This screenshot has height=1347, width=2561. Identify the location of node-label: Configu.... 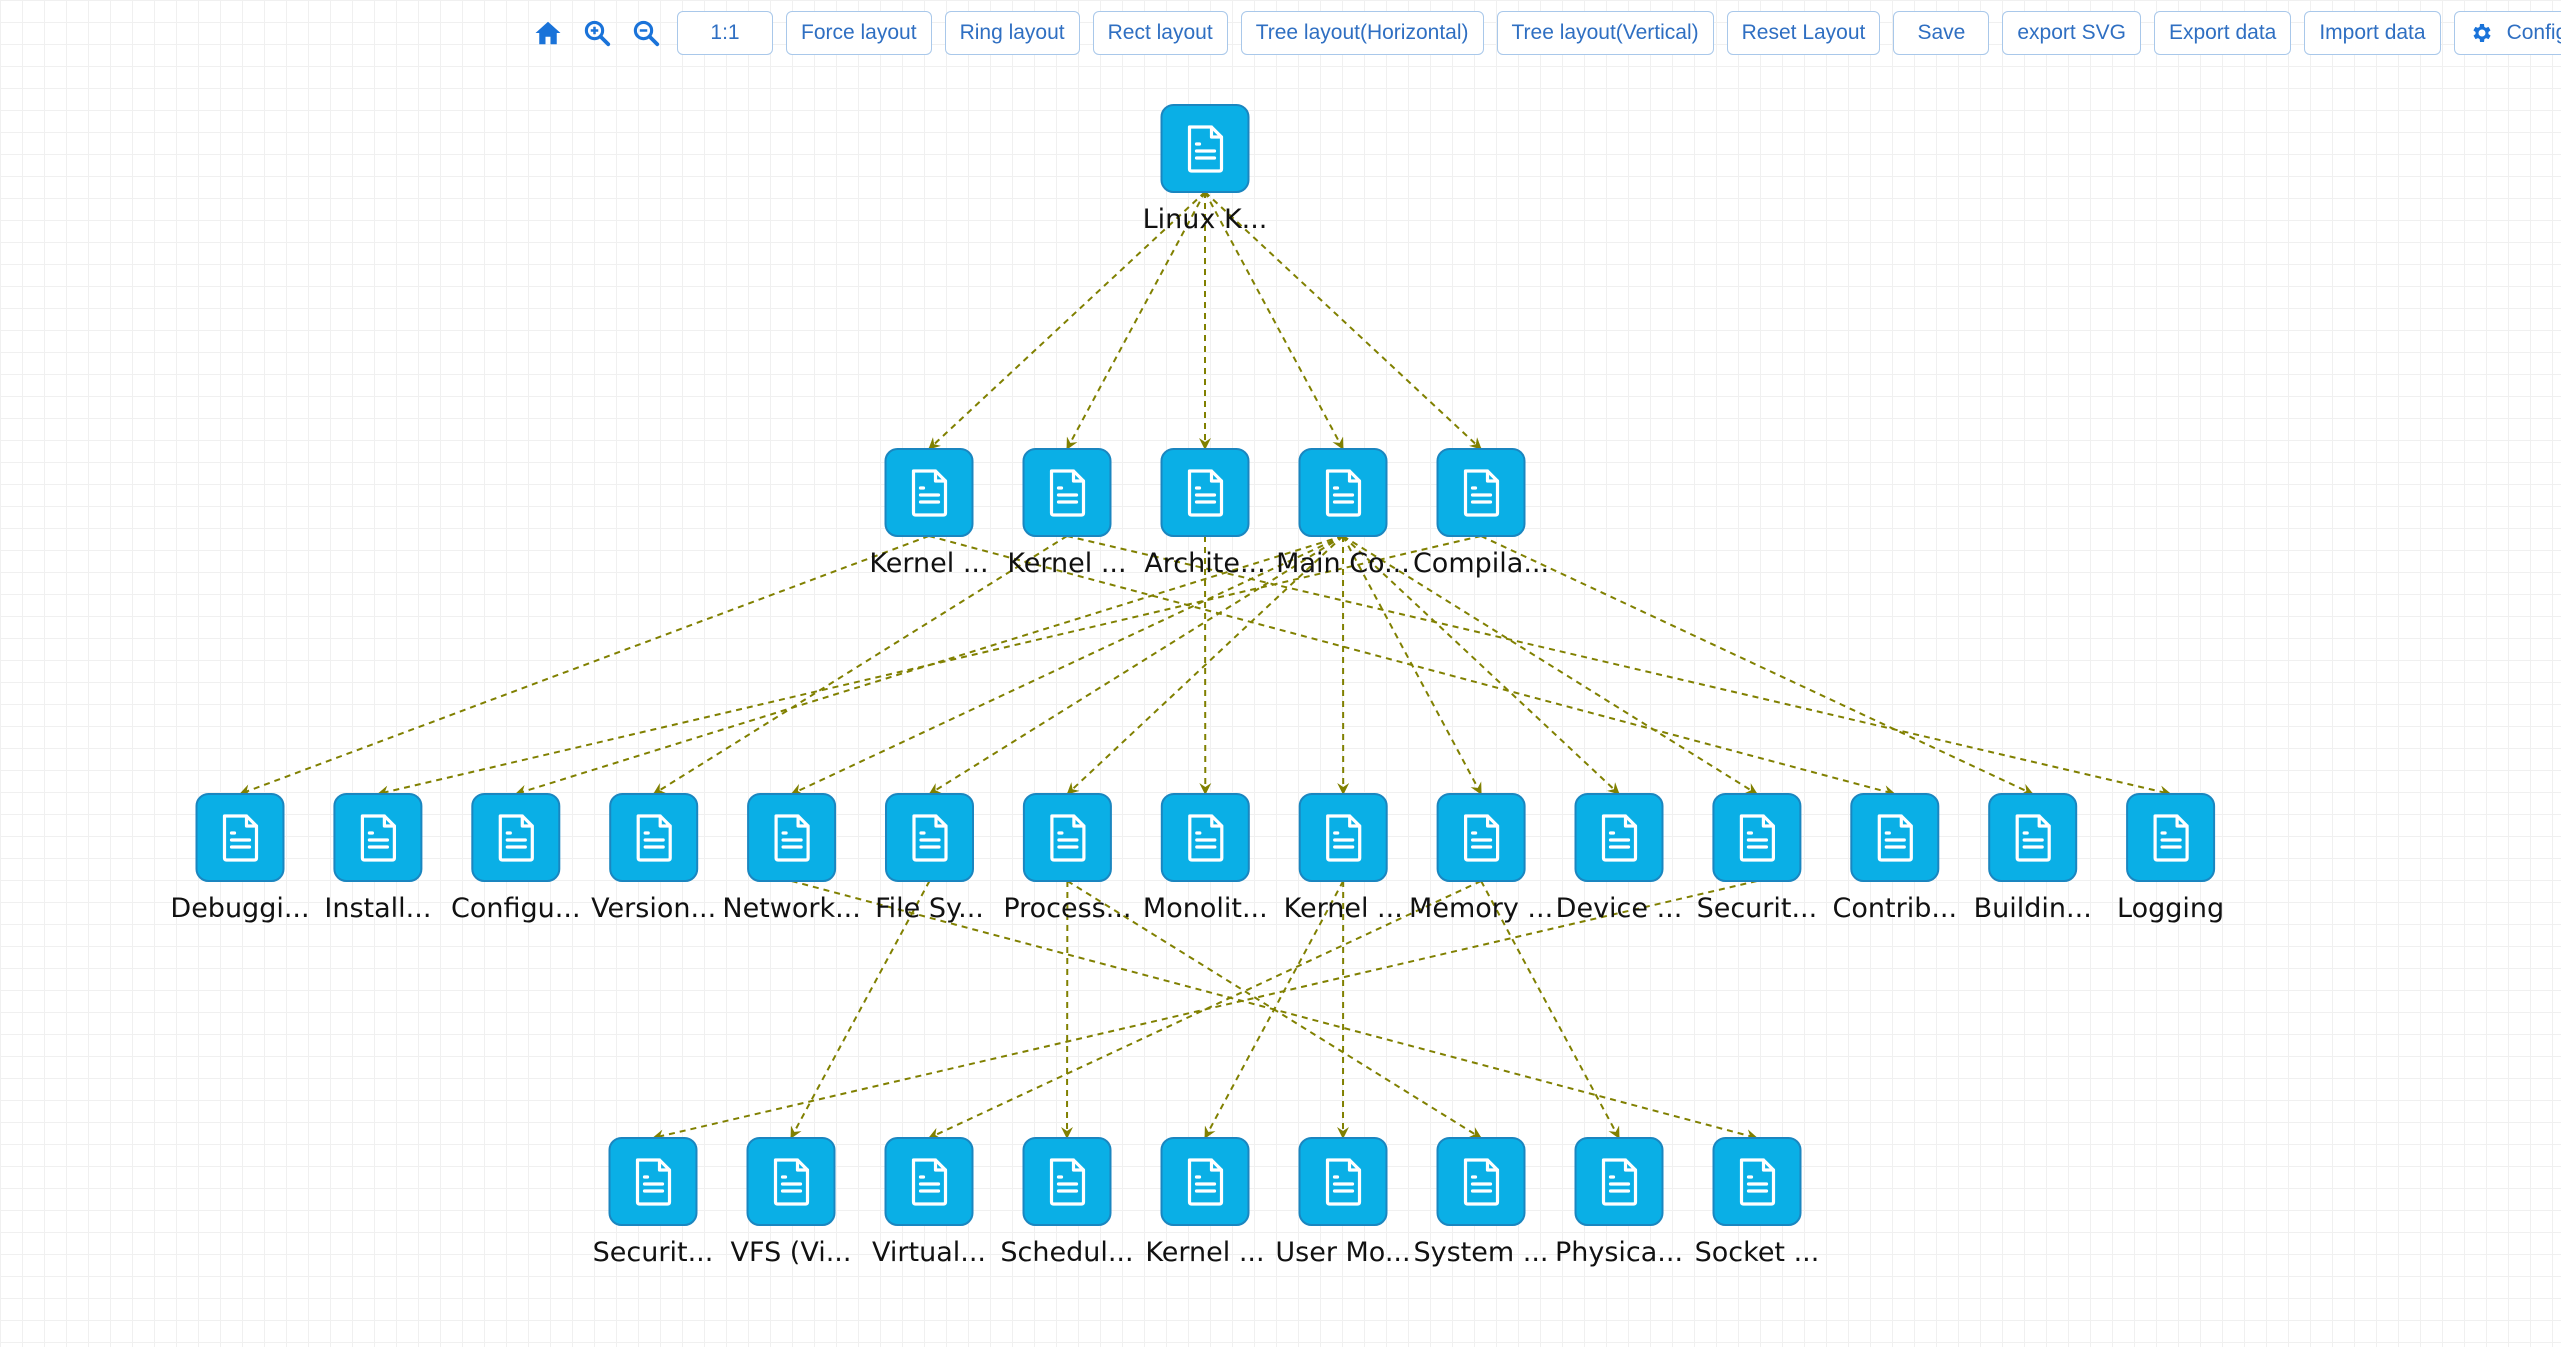
(516, 908).